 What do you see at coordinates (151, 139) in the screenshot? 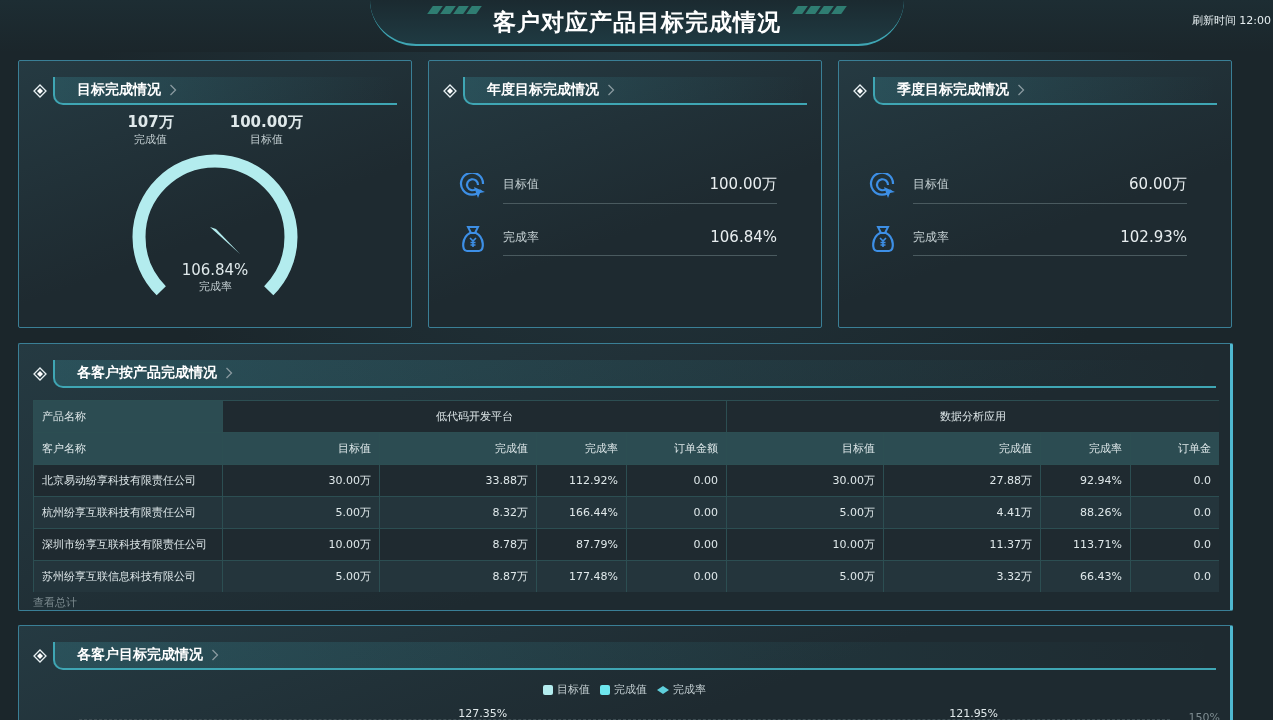
I see `stat-label: 完成值` at bounding box center [151, 139].